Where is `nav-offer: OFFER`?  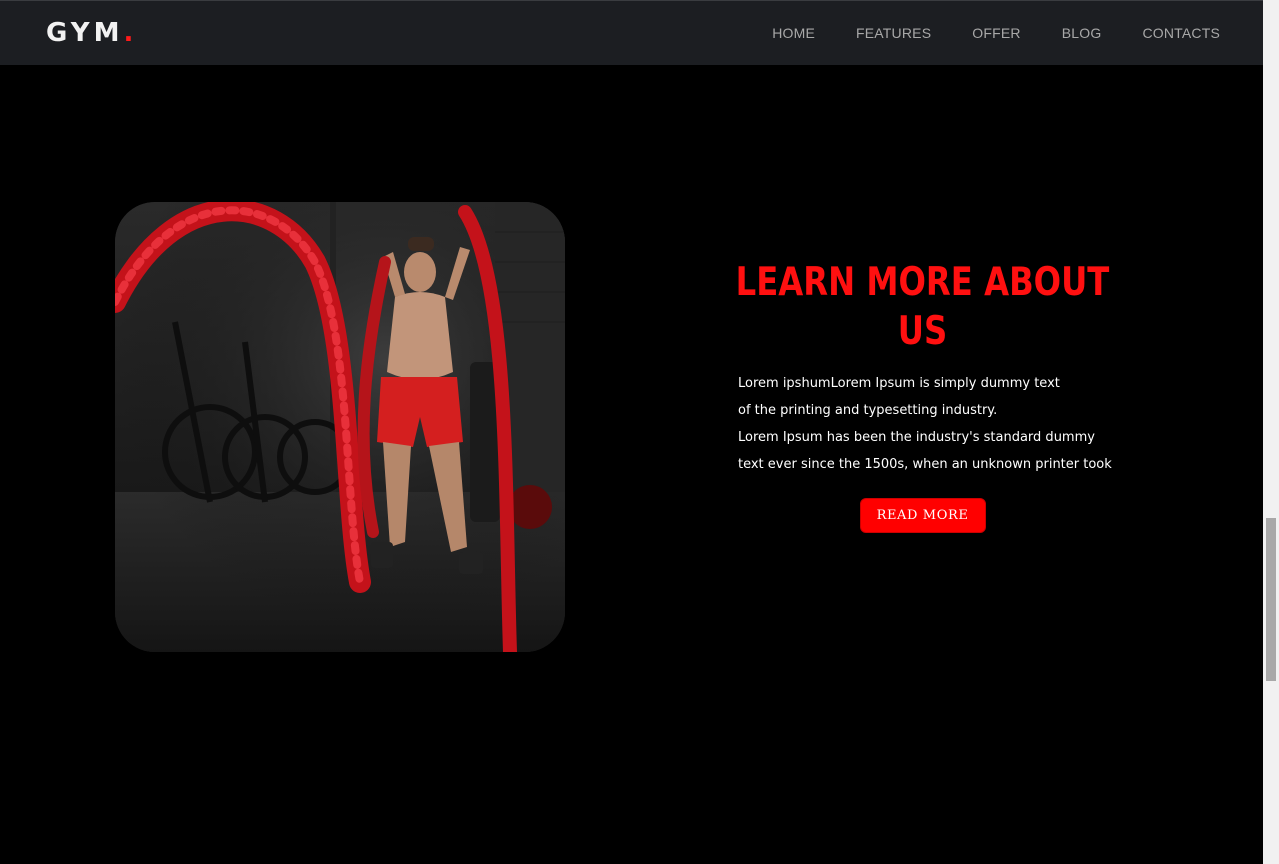 nav-offer: OFFER is located at coordinates (996, 33).